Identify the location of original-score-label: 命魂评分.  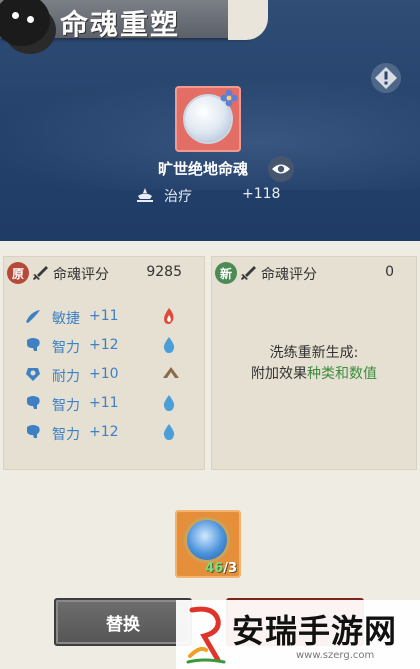
(81, 275).